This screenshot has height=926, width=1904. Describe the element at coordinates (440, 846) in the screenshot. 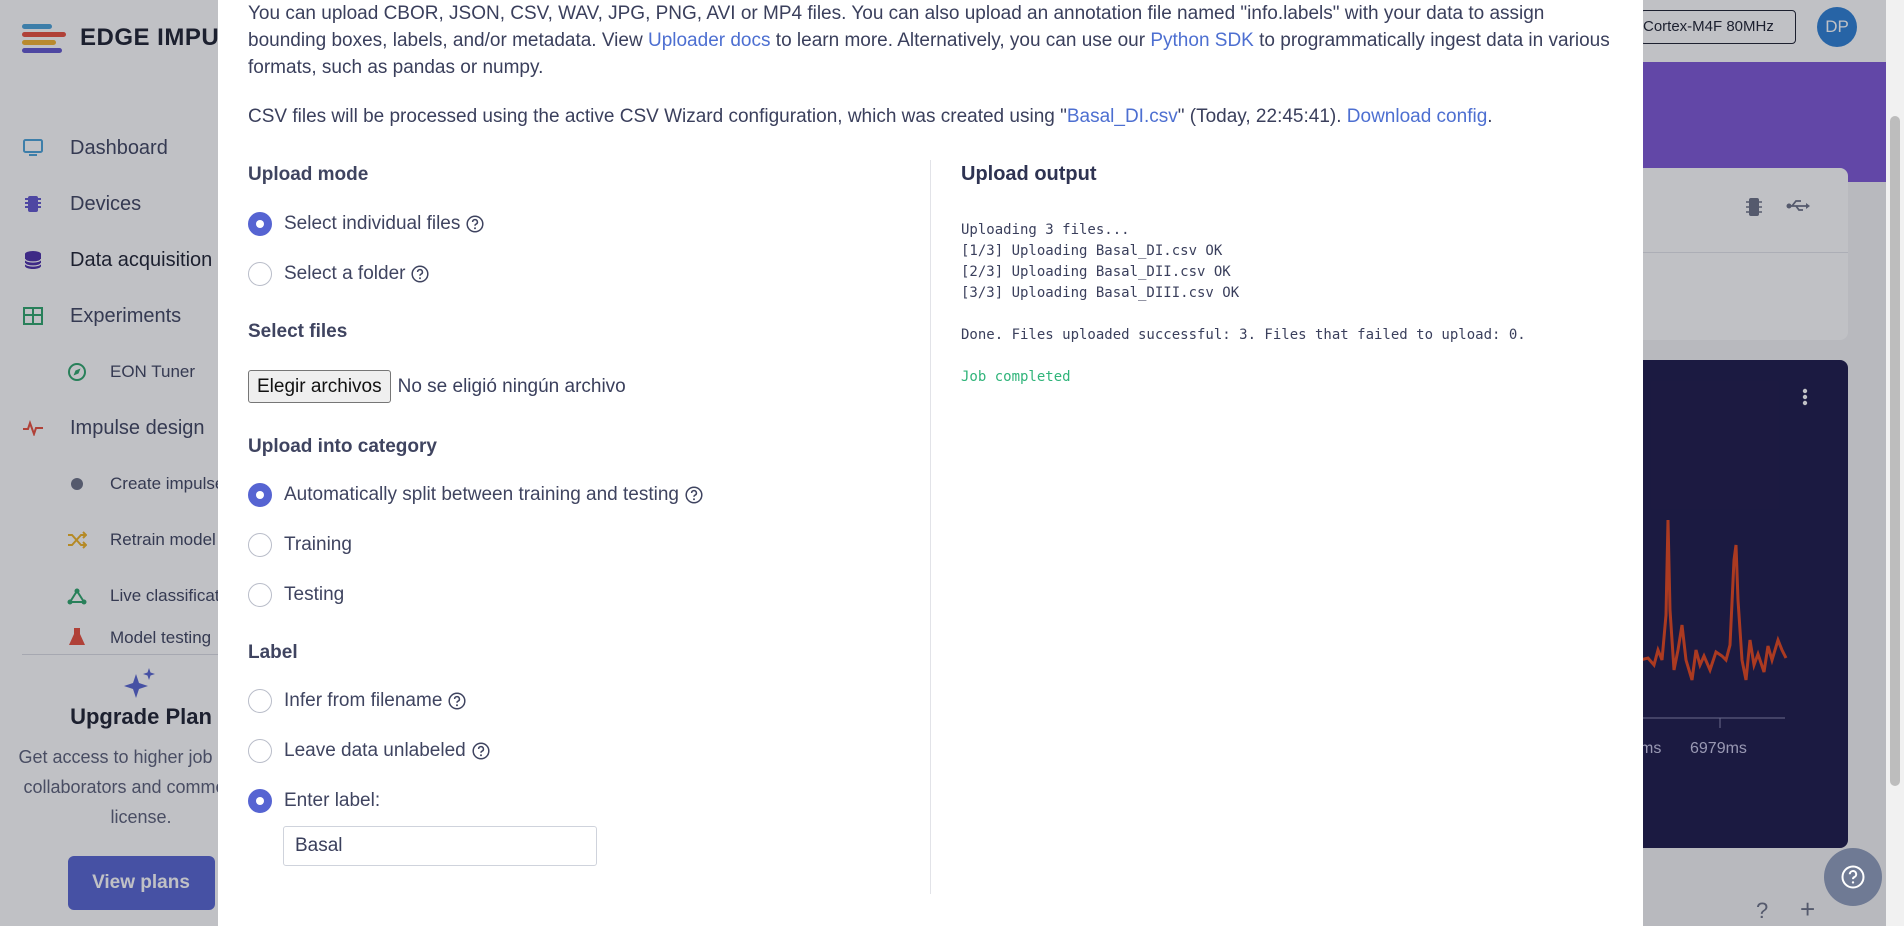

I see `label-input` at that location.